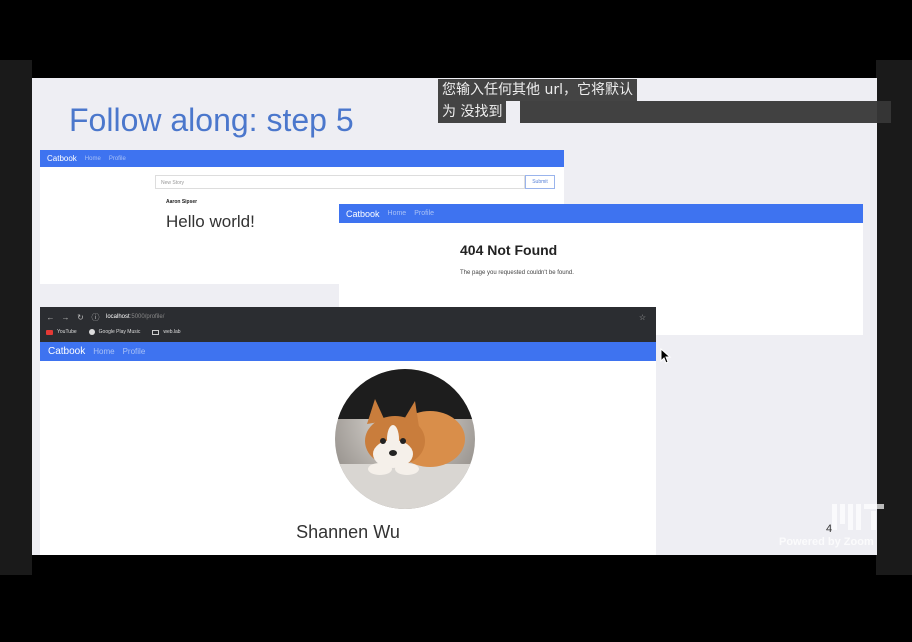  I want to click on mit-logo-watermark, so click(858, 517).